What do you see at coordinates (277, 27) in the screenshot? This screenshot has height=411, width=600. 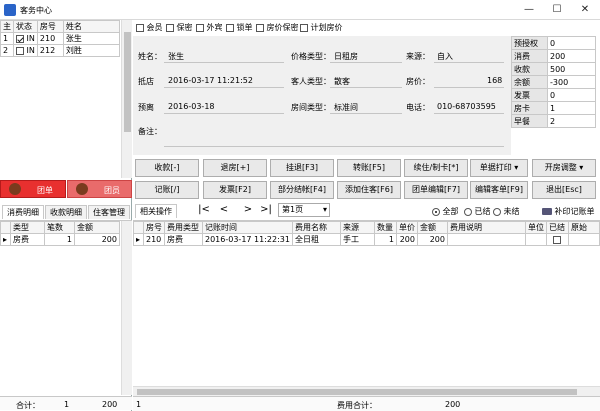 I see `price-secret-check: 房价保密` at bounding box center [277, 27].